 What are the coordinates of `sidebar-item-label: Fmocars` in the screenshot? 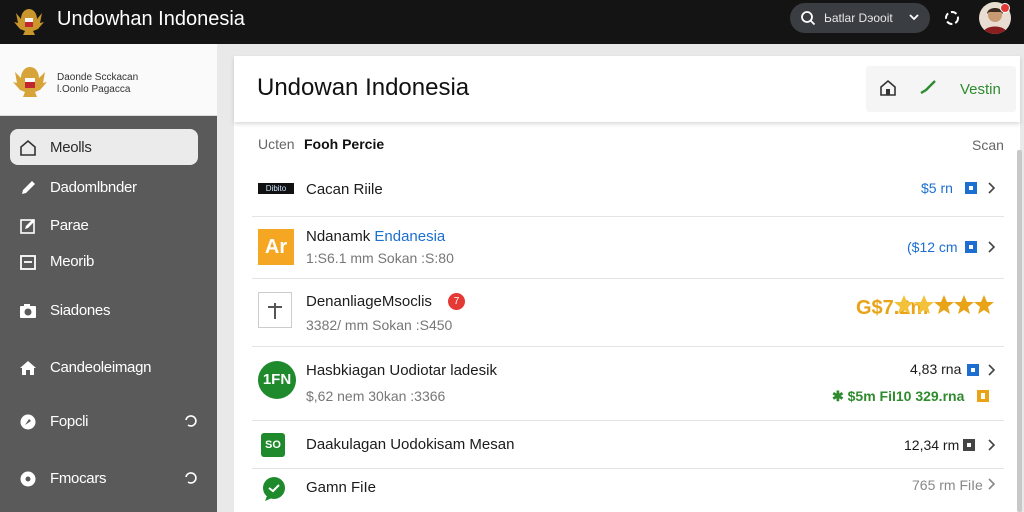 It's located at (78, 478).